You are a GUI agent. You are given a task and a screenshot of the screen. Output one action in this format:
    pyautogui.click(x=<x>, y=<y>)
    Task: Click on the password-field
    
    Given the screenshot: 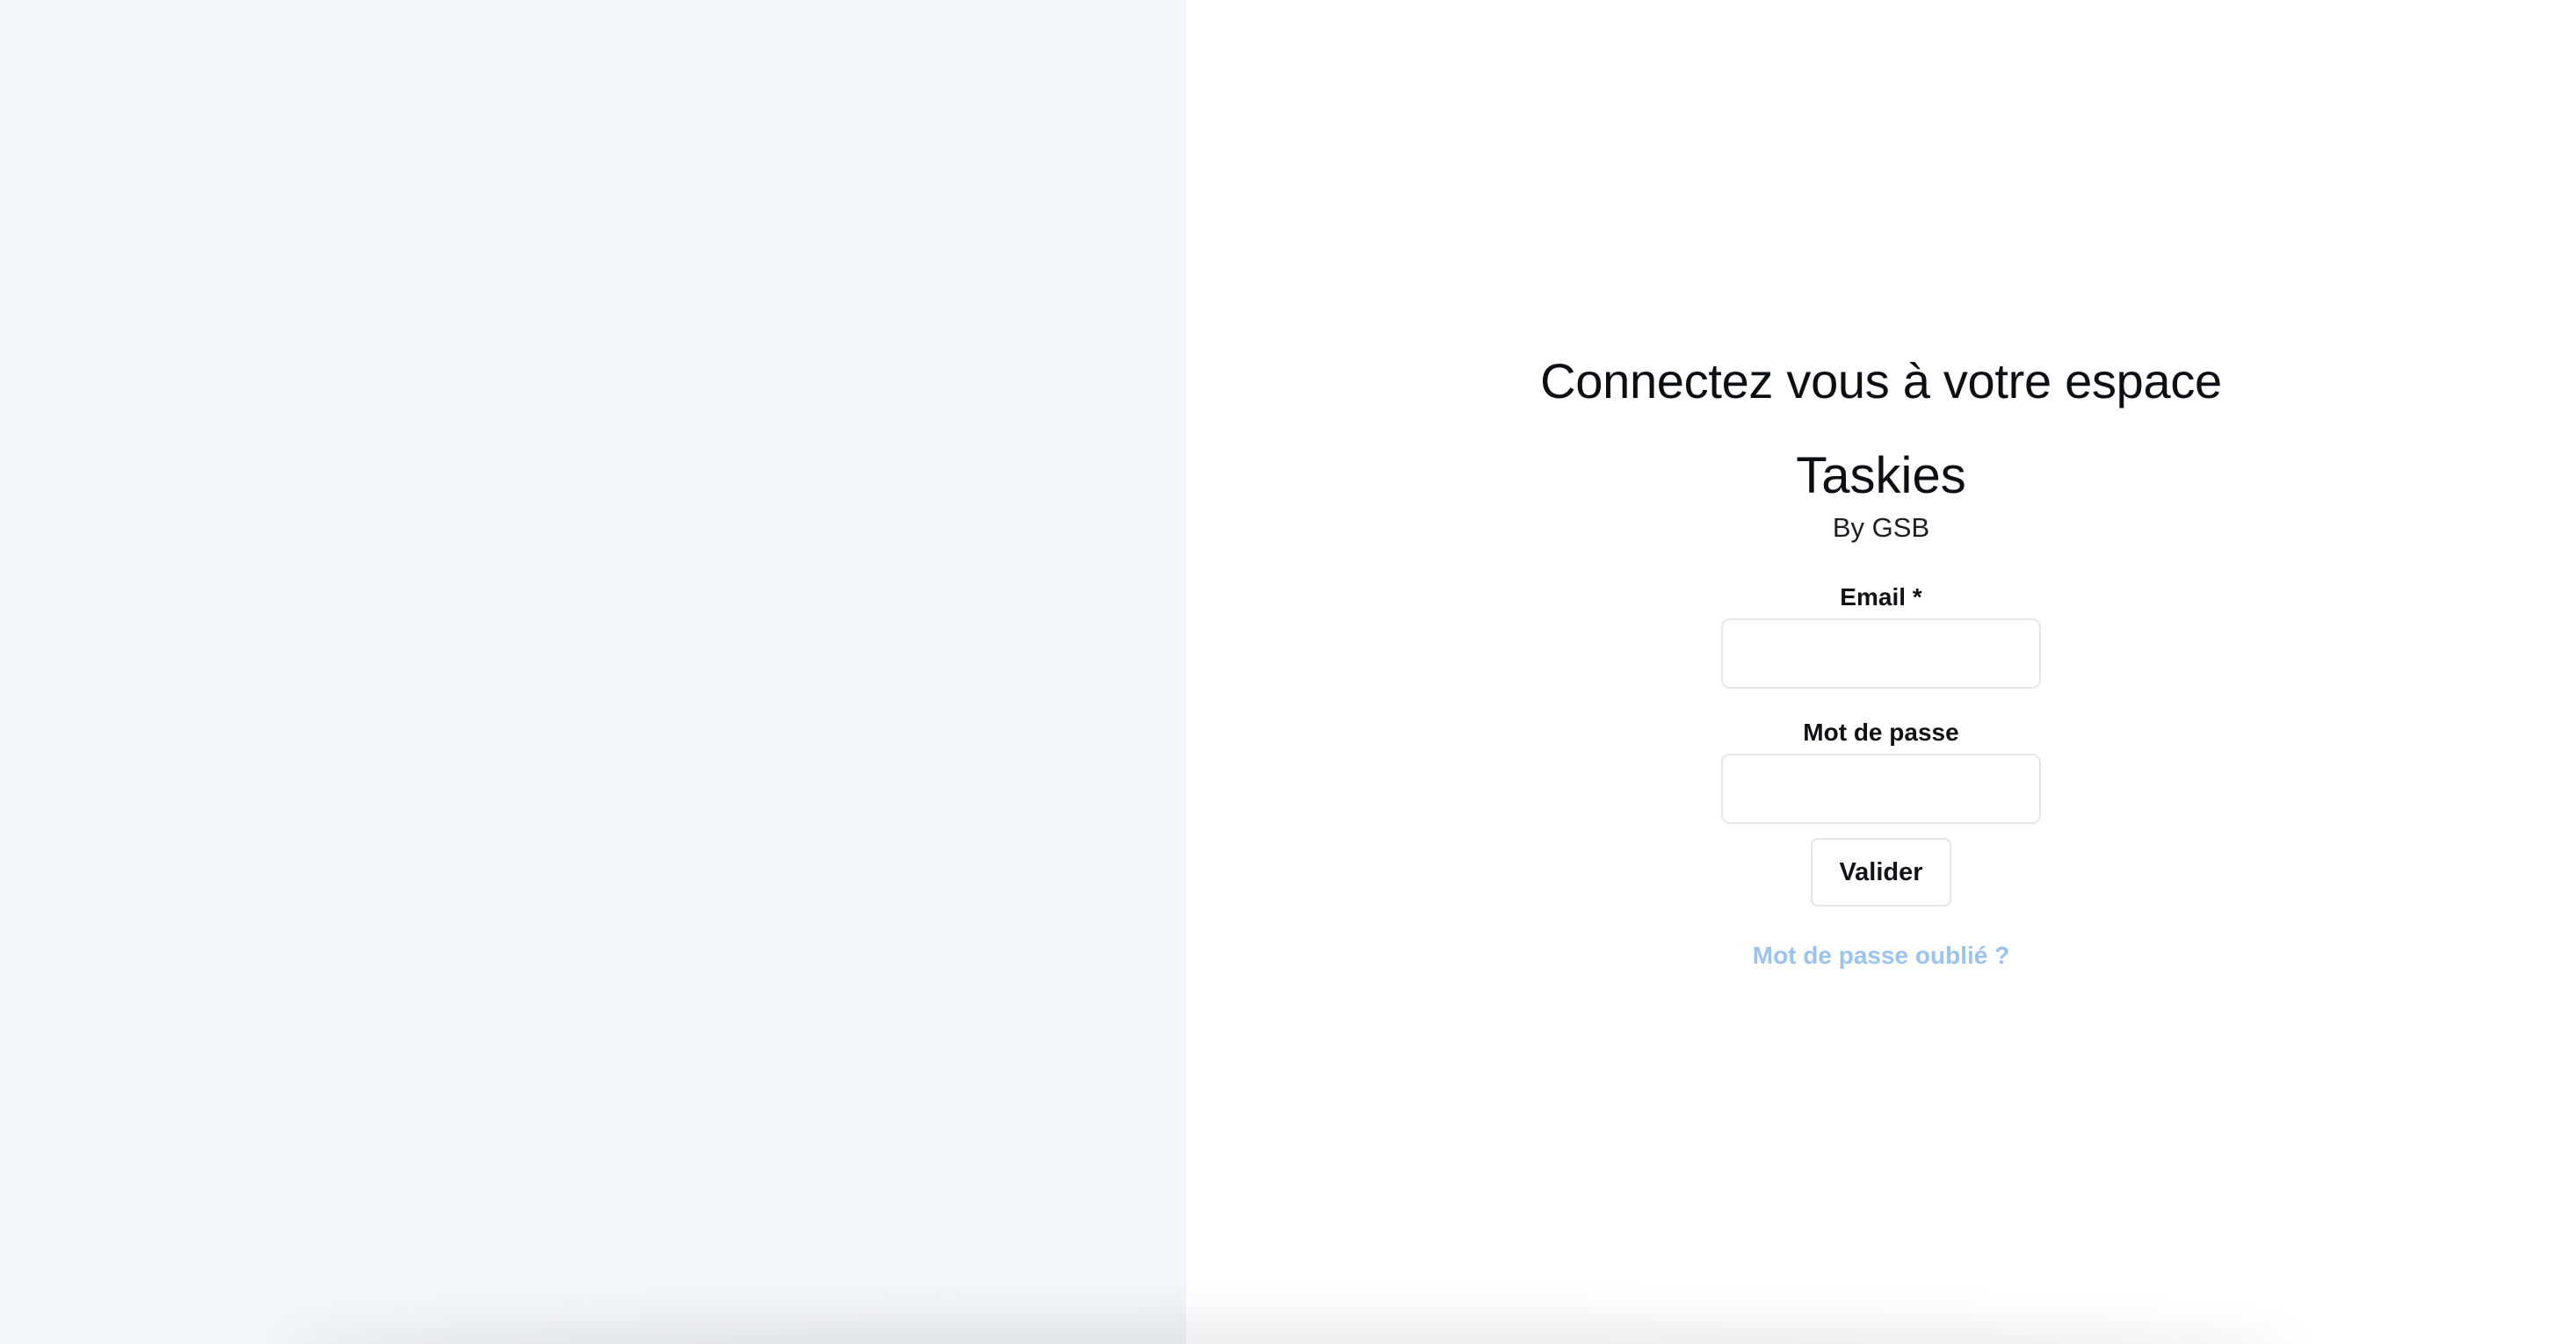 What is the action you would take?
    pyautogui.click(x=1881, y=789)
    